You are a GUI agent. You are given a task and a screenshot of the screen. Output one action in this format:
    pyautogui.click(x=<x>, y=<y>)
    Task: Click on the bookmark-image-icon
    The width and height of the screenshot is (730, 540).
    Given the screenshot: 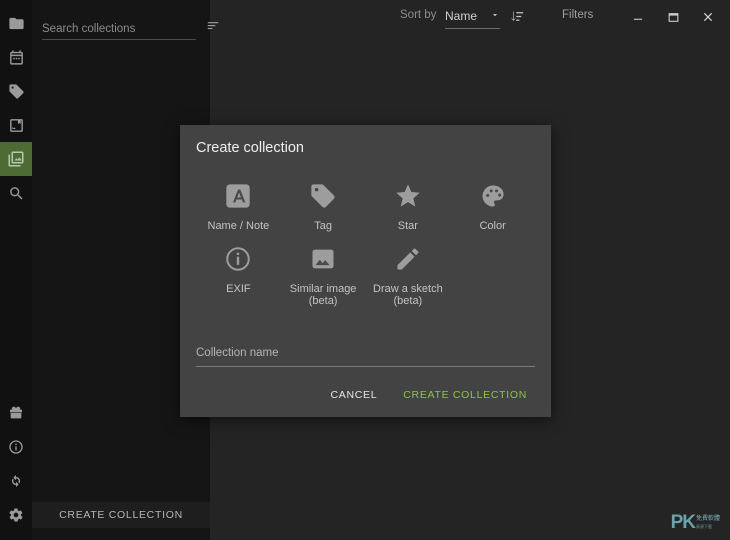 What is the action you would take?
    pyautogui.click(x=16, y=125)
    